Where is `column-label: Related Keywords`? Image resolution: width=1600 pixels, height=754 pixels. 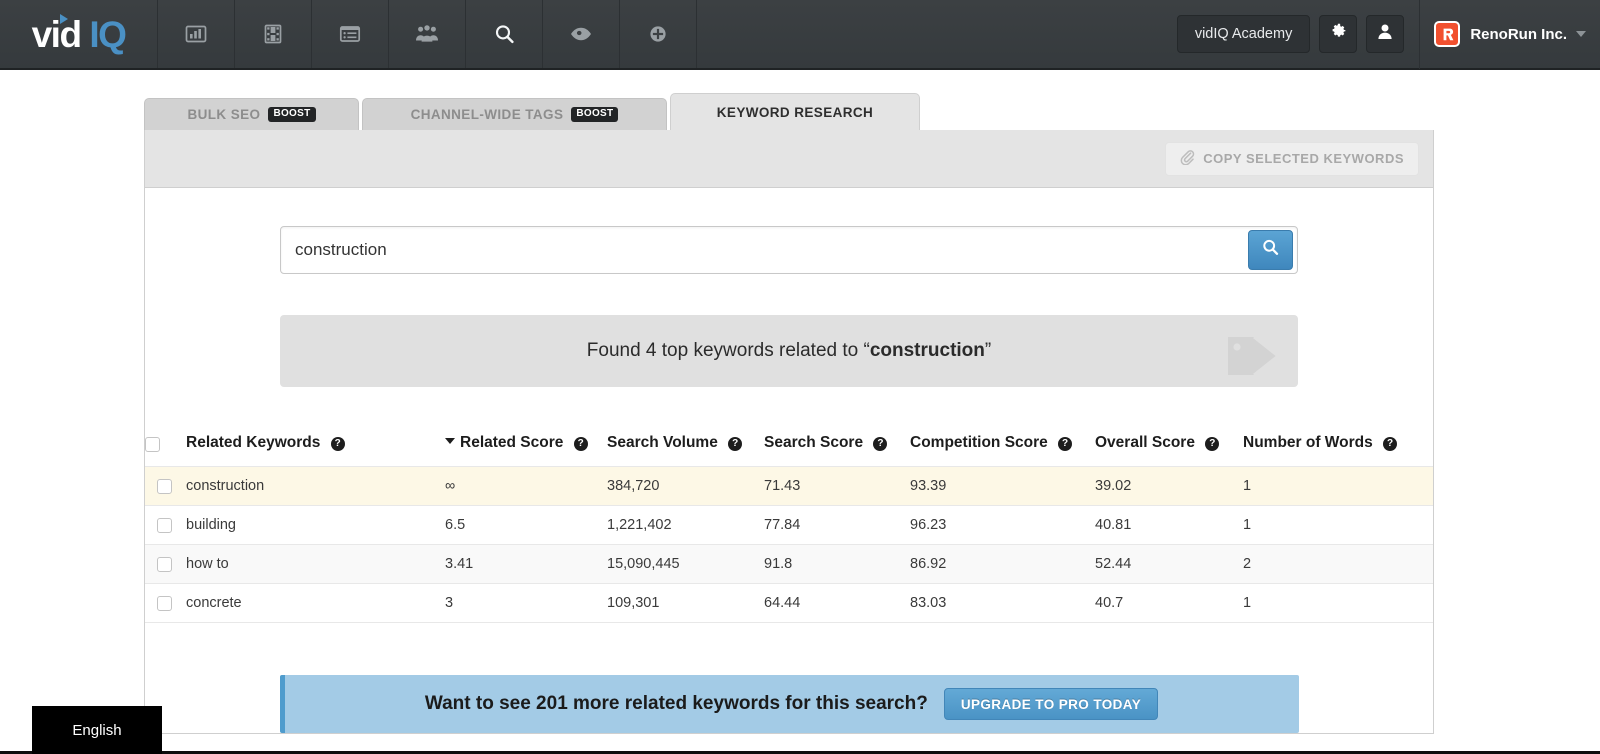
column-label: Related Keywords is located at coordinates (253, 442).